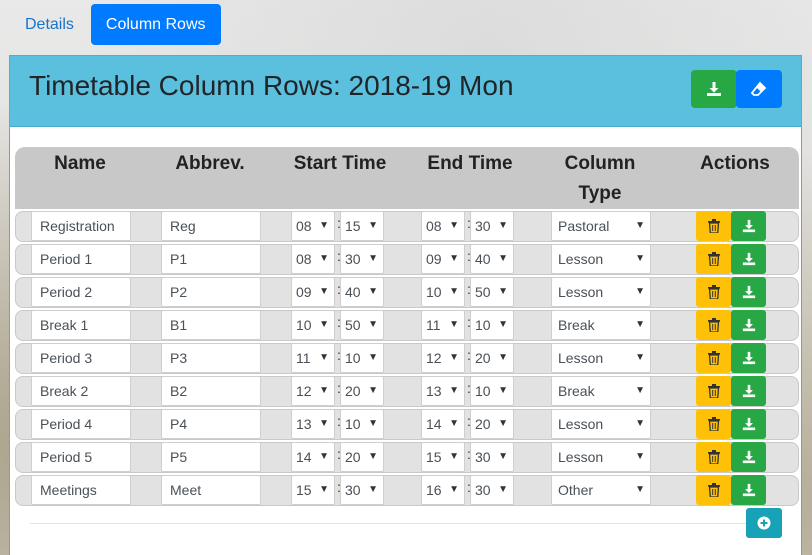  I want to click on start-minute-select: 50 ▼, so click(362, 325).